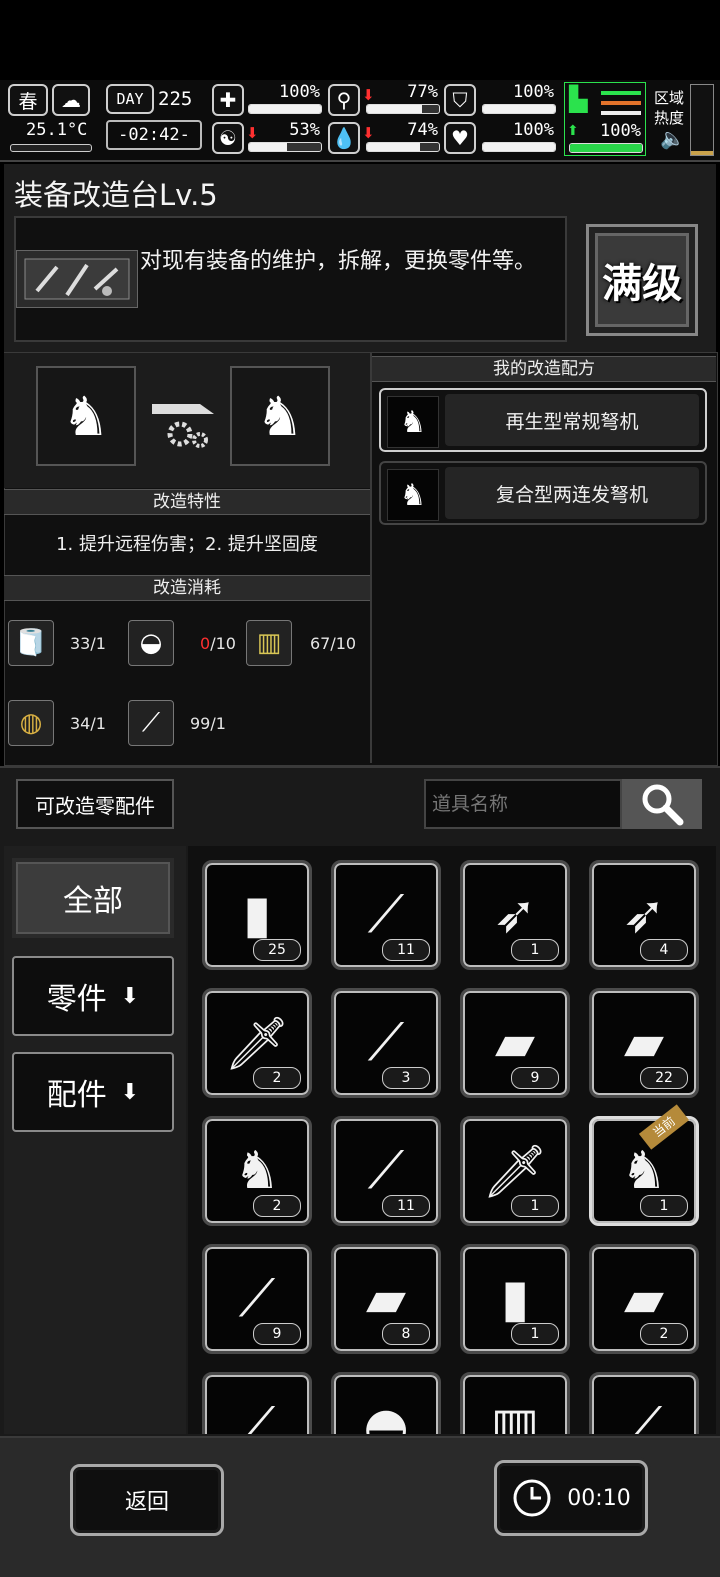 This screenshot has width=720, height=1577. What do you see at coordinates (208, 723) in the screenshot?
I see `cost-5-amount: 99/1` at bounding box center [208, 723].